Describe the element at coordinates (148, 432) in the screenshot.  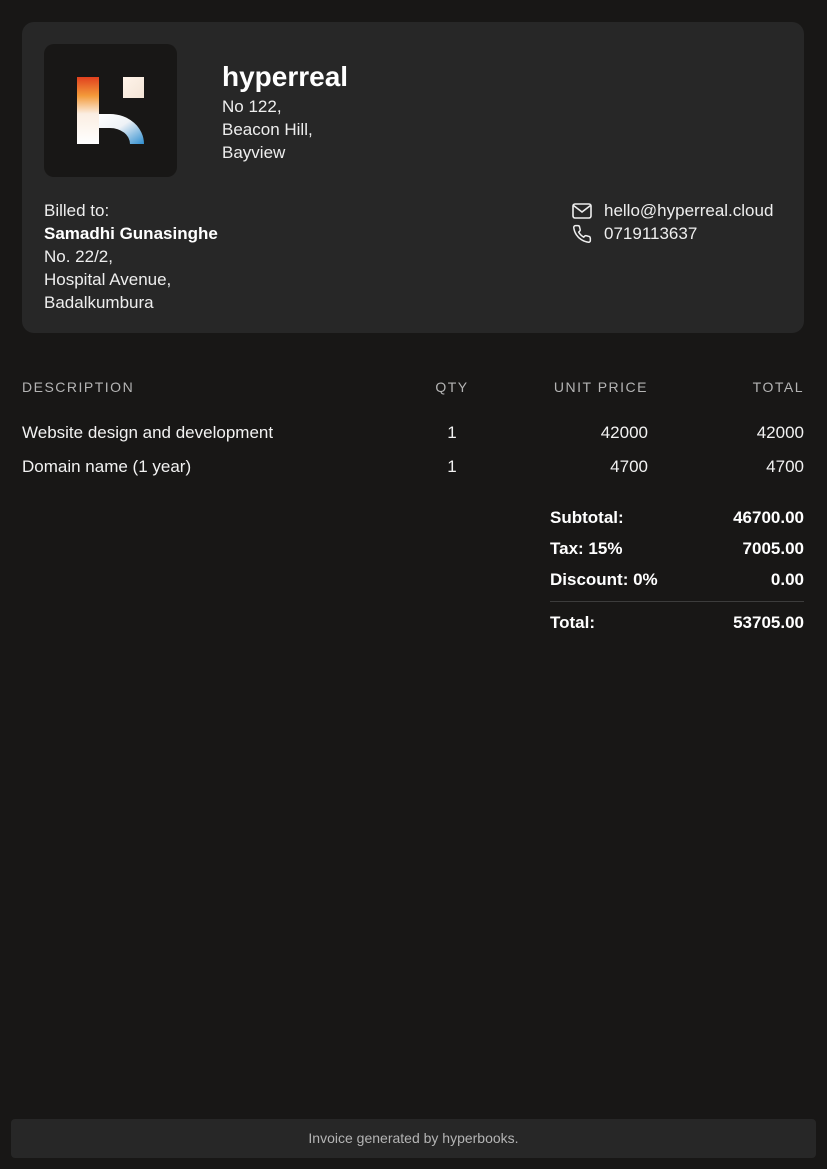
I see `item-description: Website design and development` at that location.